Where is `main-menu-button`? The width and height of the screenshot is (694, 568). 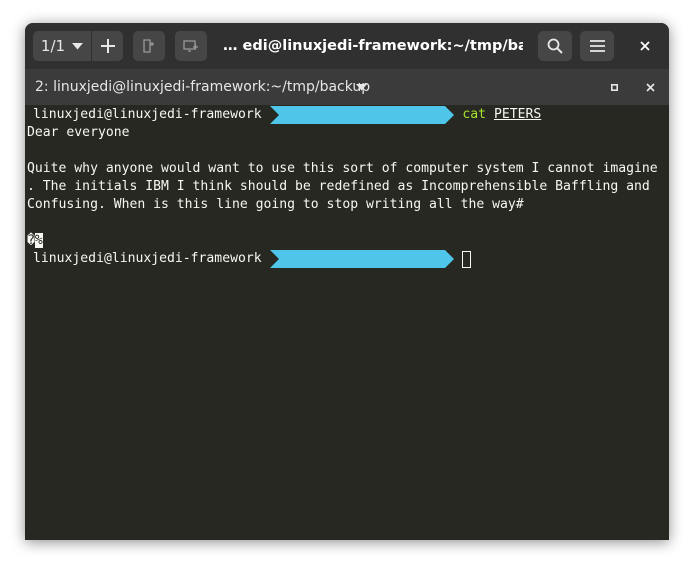
main-menu-button is located at coordinates (597, 46).